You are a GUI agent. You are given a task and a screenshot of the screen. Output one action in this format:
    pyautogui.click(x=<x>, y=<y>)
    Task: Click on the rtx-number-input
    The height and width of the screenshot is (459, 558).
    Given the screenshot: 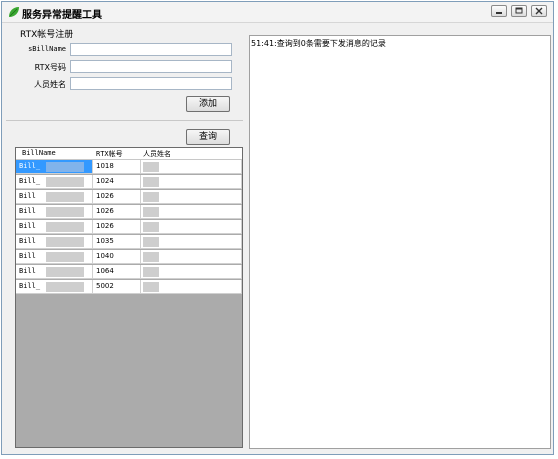 What is the action you would take?
    pyautogui.click(x=151, y=66)
    